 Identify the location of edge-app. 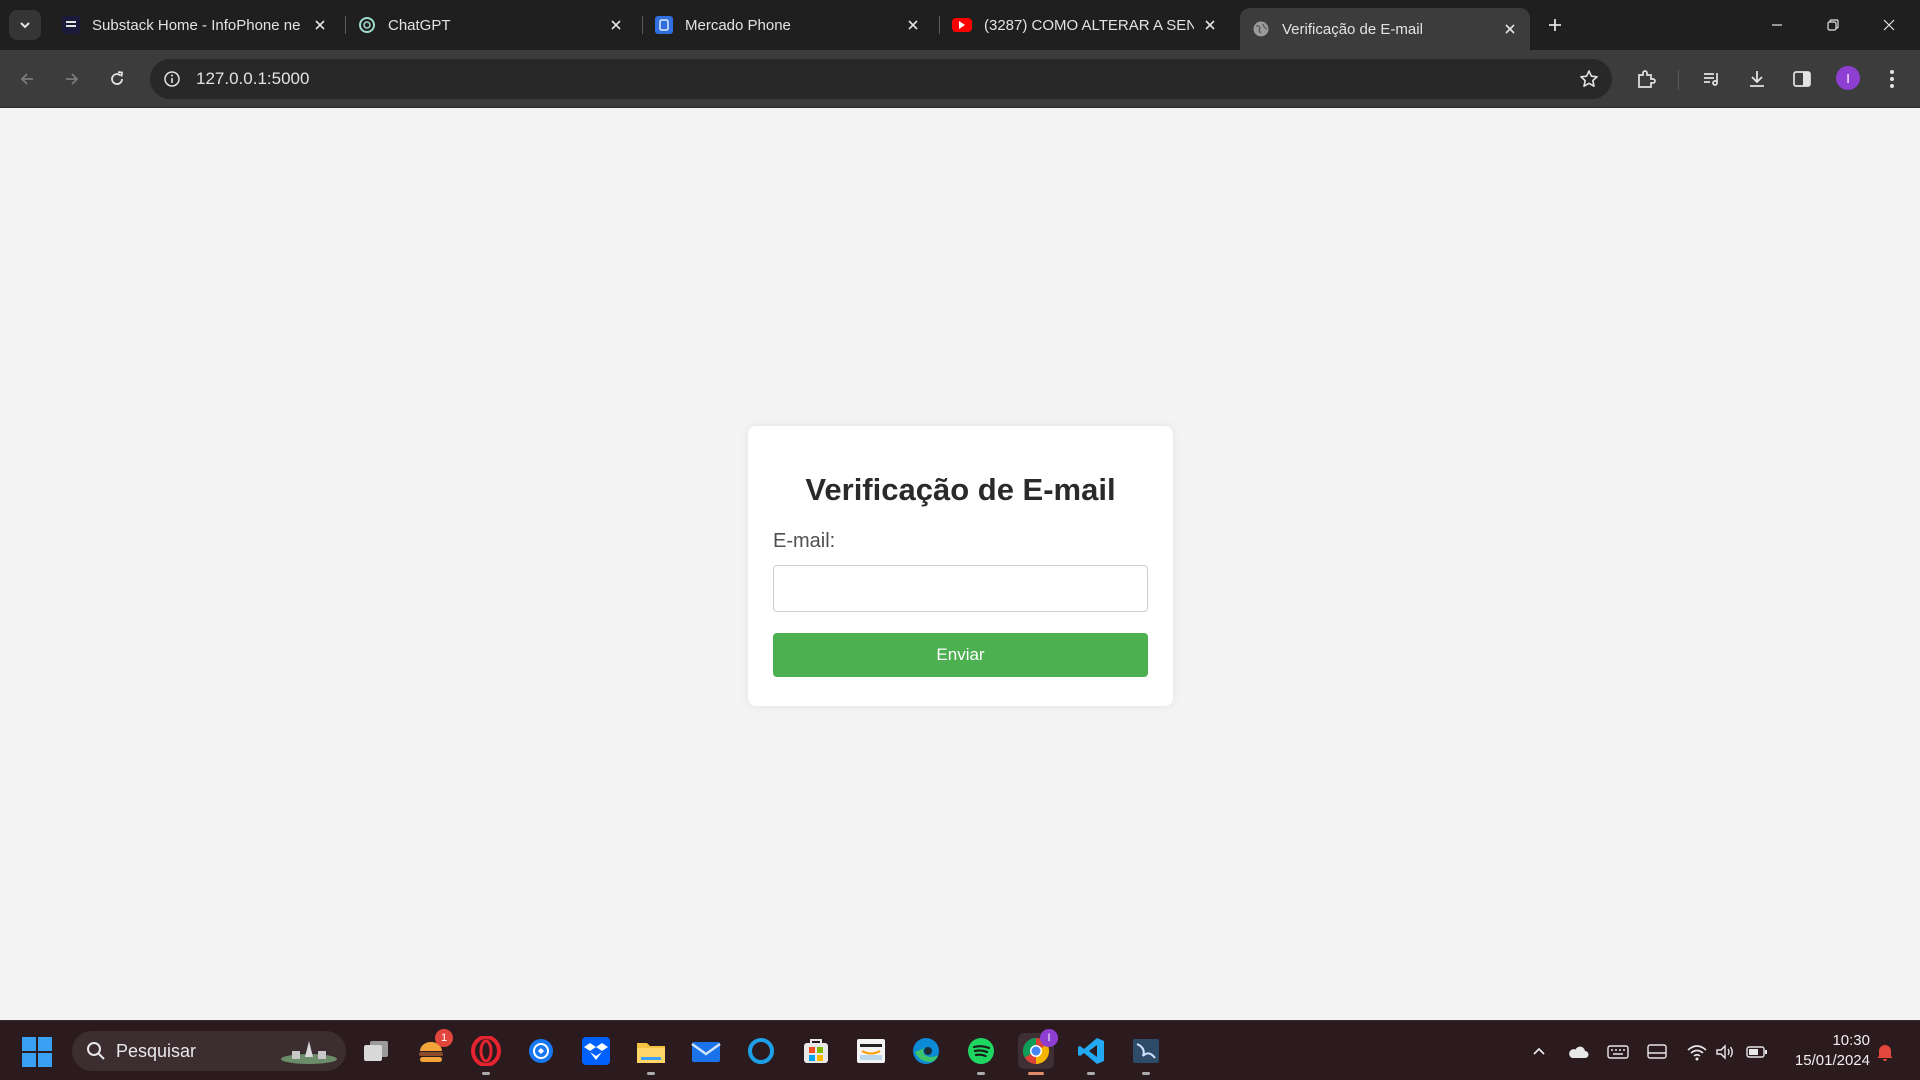
(926, 1051).